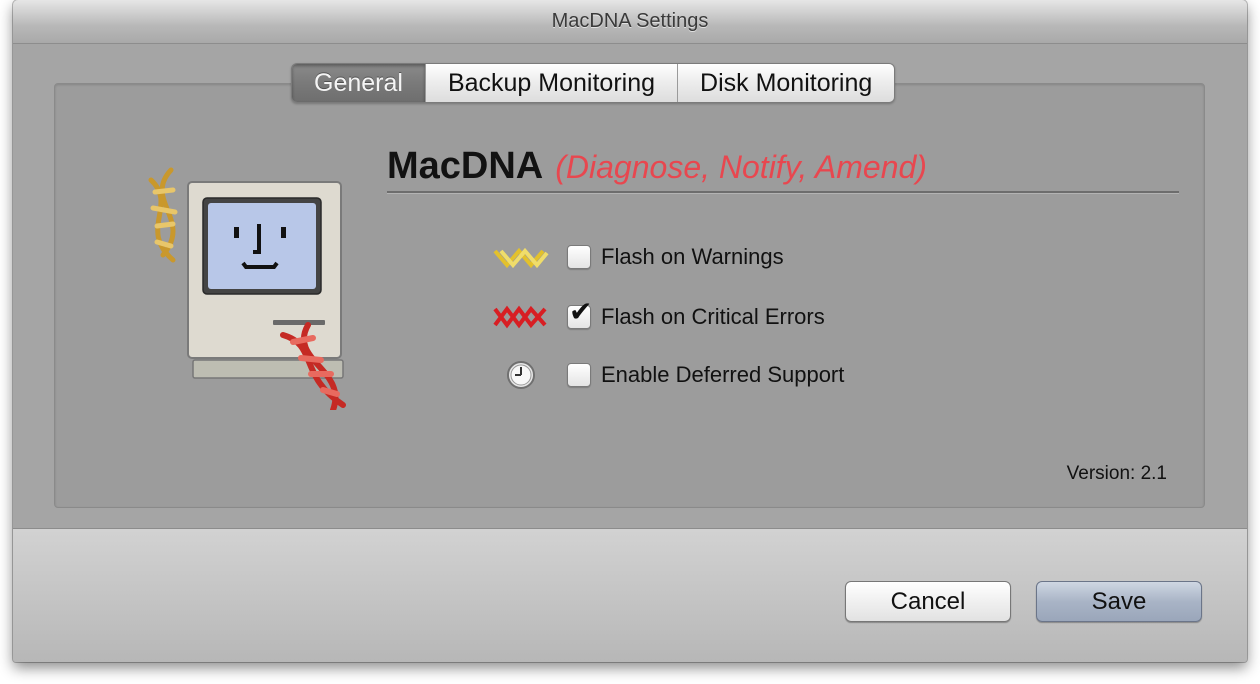  I want to click on mac-dna-logo-icon, so click(247, 288).